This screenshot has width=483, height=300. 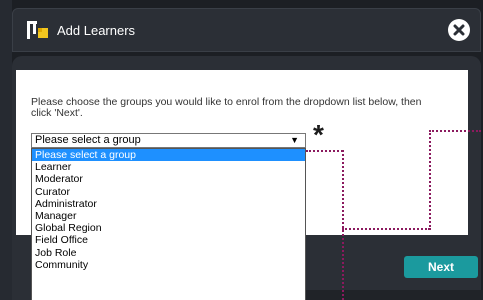 What do you see at coordinates (168, 155) in the screenshot?
I see `group-option: Please select a group` at bounding box center [168, 155].